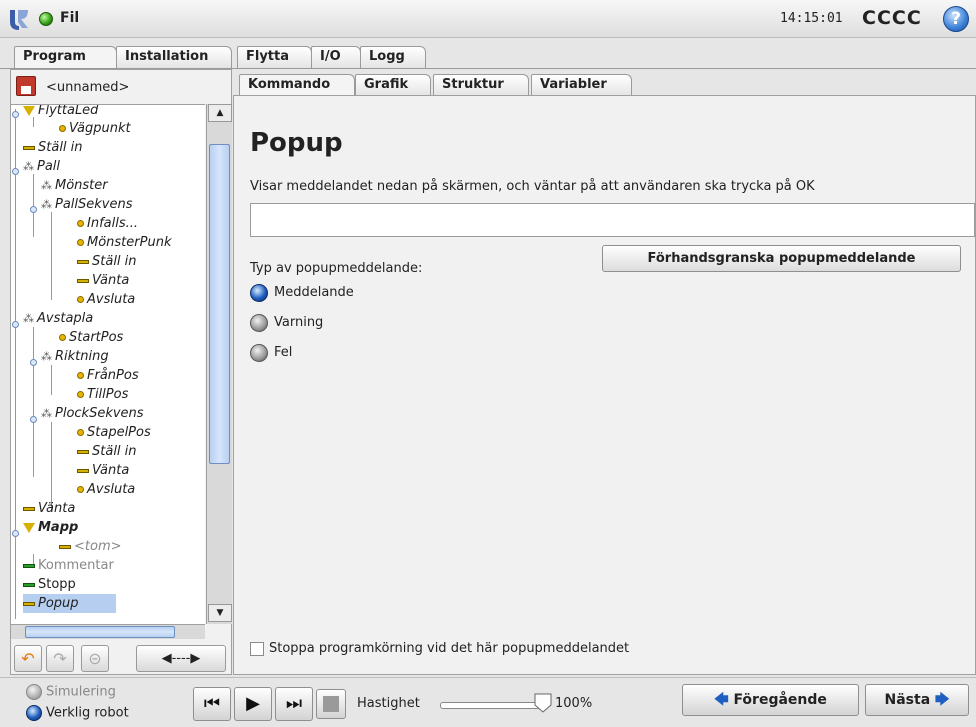  What do you see at coordinates (75, 356) in the screenshot?
I see `tree-node-riktning: ⁂ Riktning` at bounding box center [75, 356].